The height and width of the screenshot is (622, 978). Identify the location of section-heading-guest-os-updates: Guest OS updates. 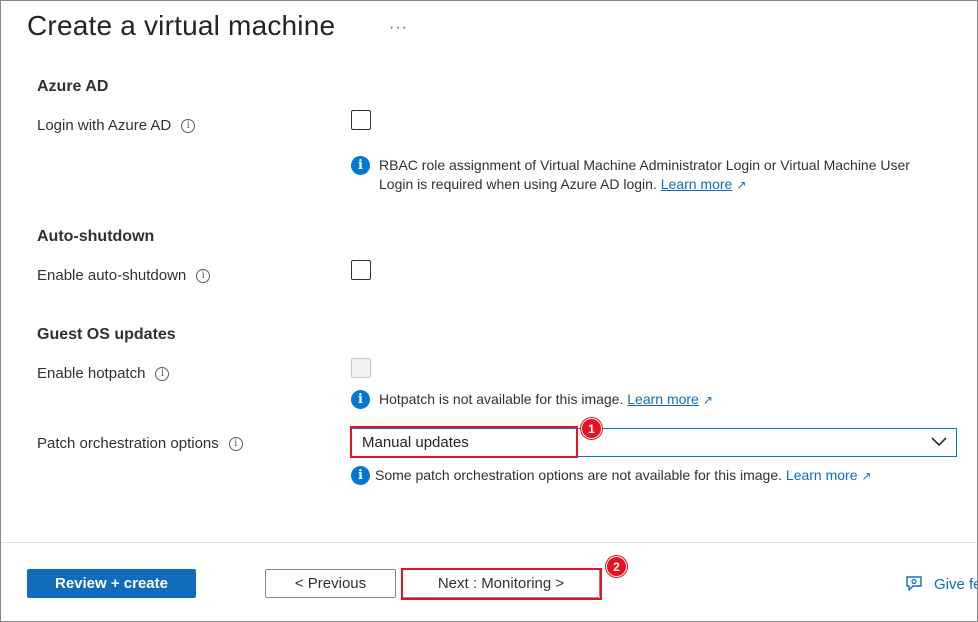
(106, 334).